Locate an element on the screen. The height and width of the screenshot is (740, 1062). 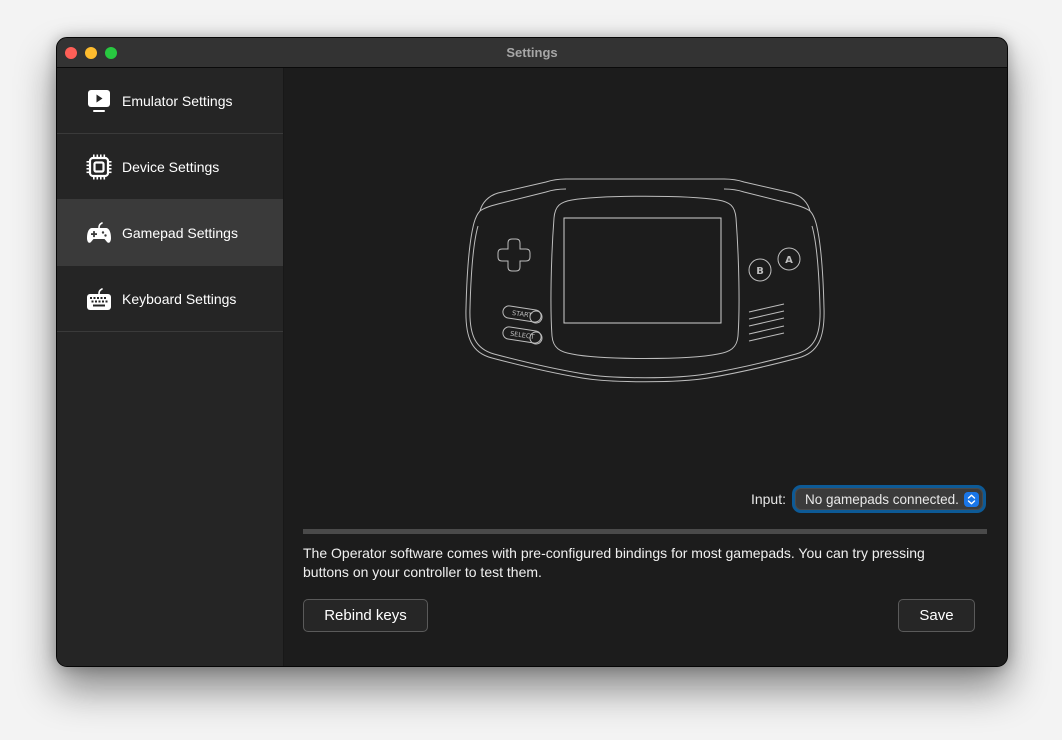
sidebar-item-label: Keyboard Settings is located at coordinates (179, 298).